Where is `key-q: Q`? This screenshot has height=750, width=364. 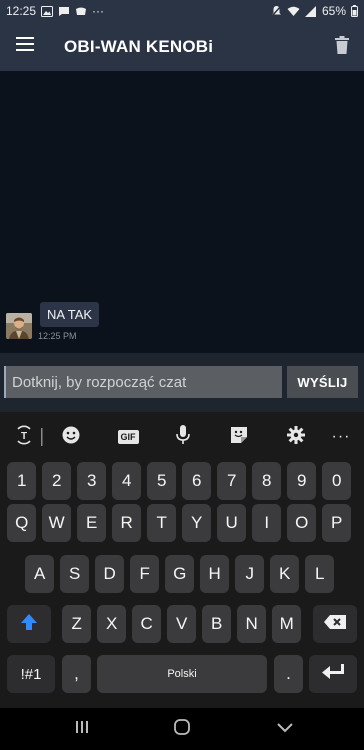
key-q: Q is located at coordinates (22, 523).